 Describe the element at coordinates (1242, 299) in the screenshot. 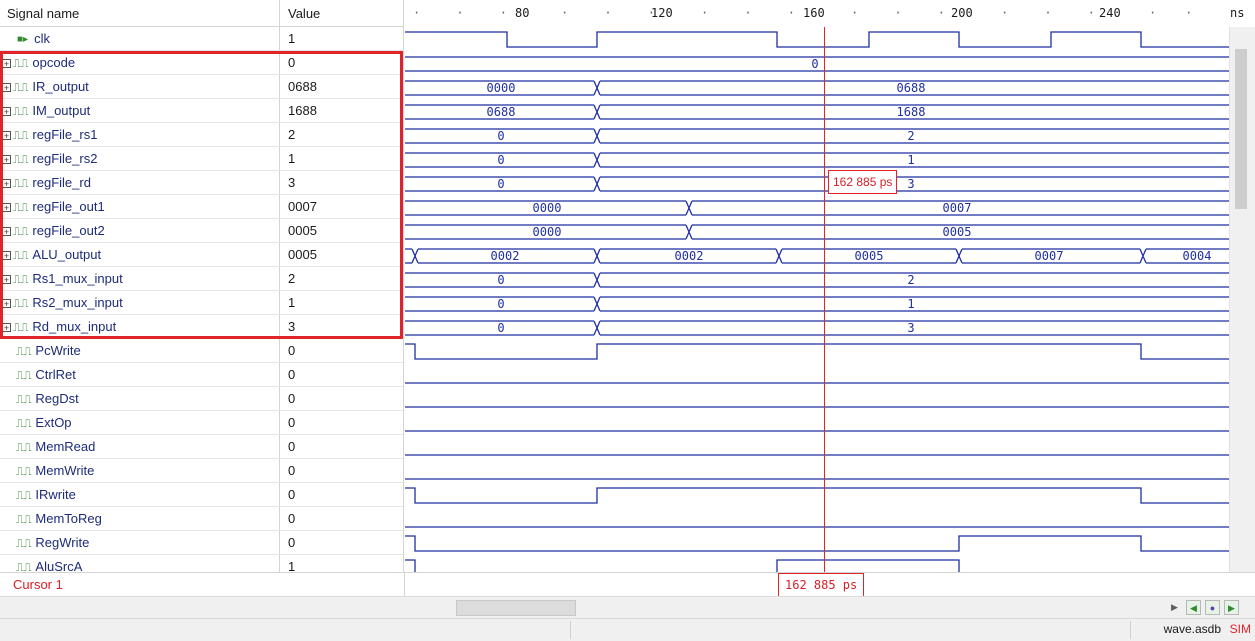

I see `vertical-scrollbar` at that location.